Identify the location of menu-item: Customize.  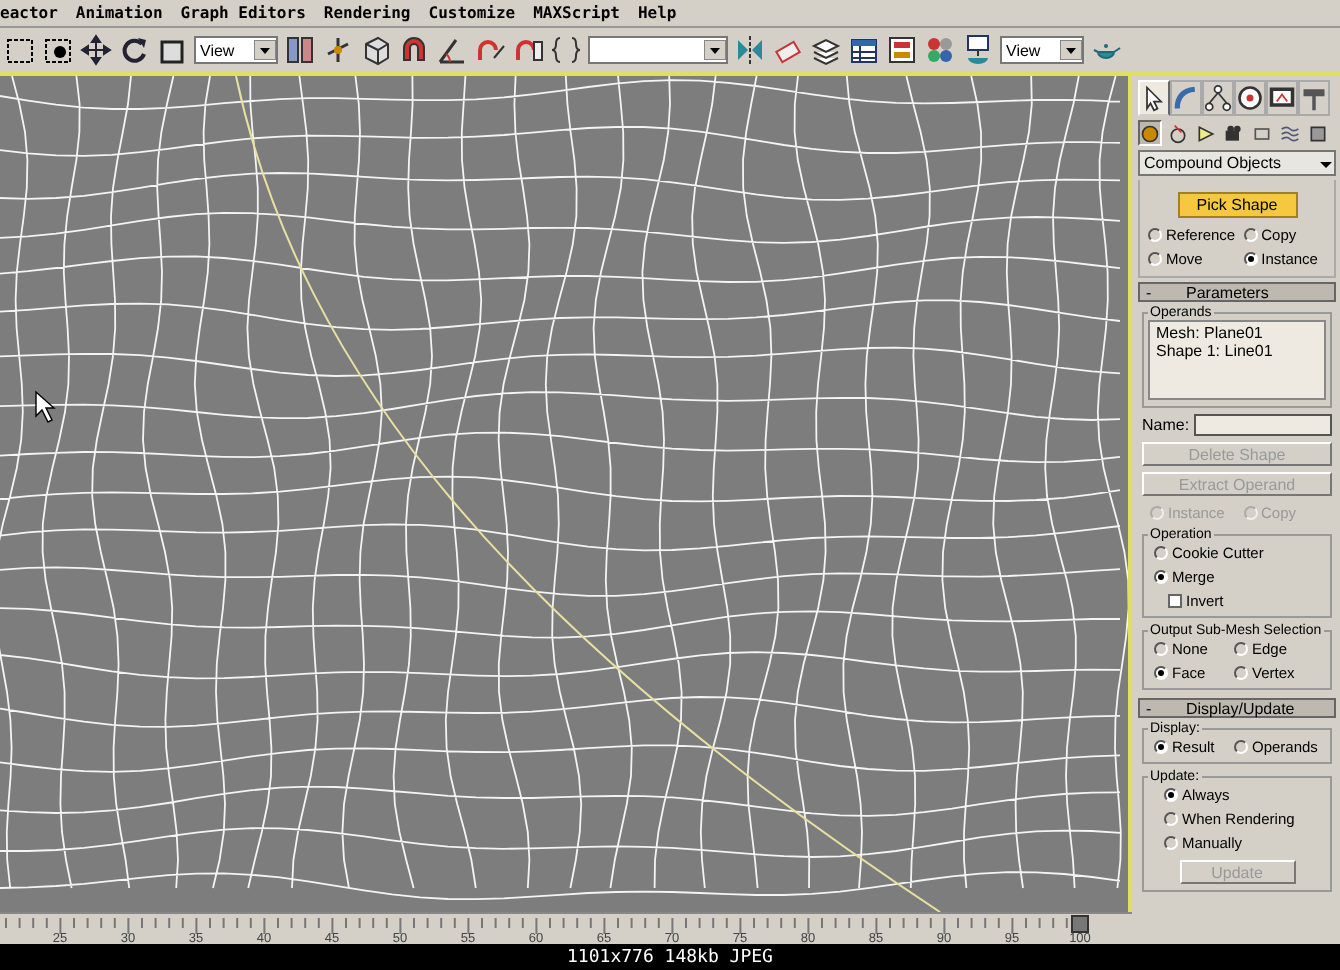
(472, 13).